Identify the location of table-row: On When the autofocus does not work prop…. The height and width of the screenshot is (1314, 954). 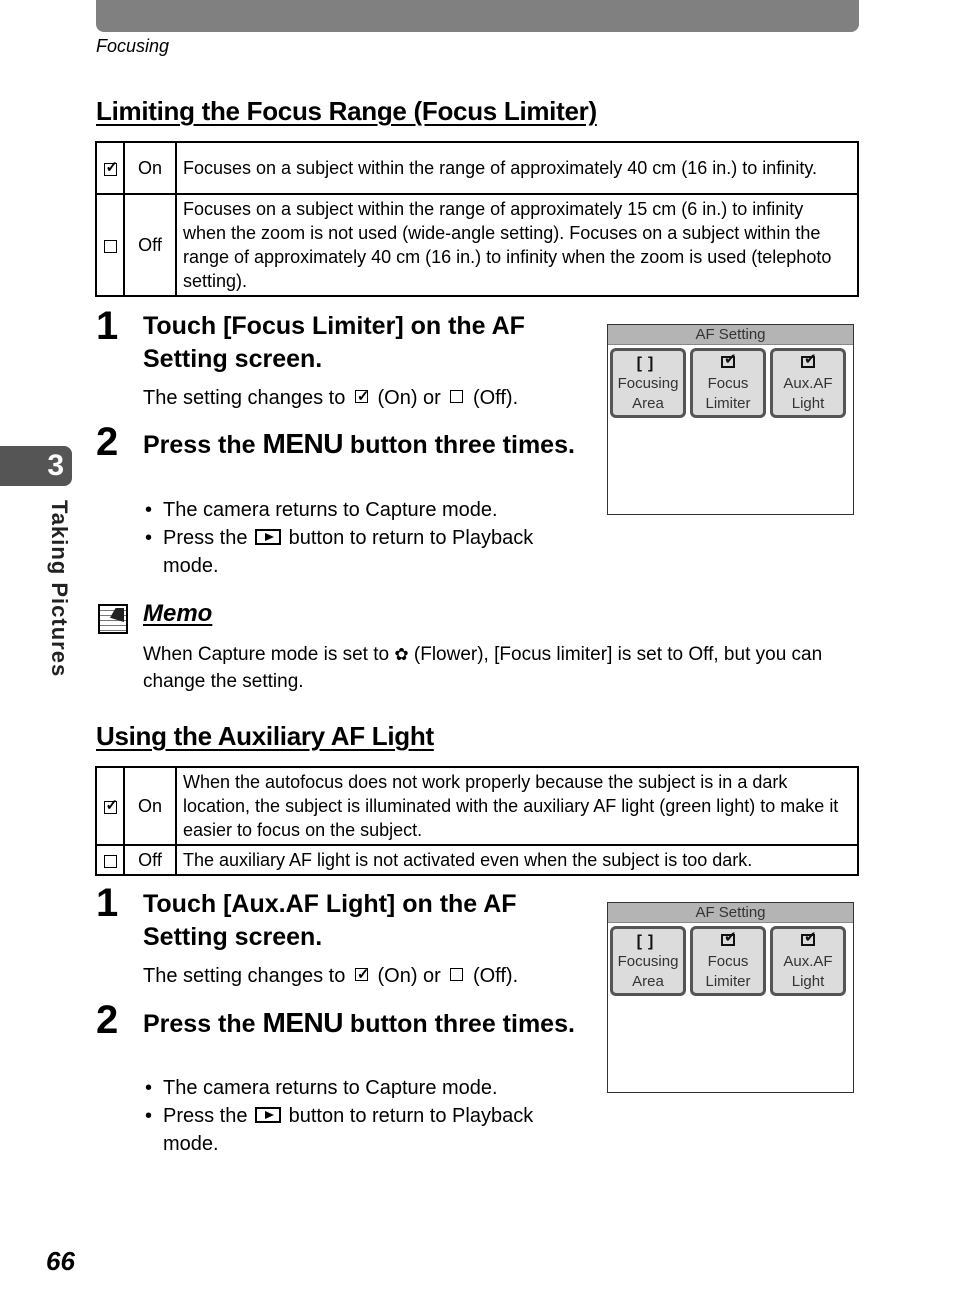
(477, 806).